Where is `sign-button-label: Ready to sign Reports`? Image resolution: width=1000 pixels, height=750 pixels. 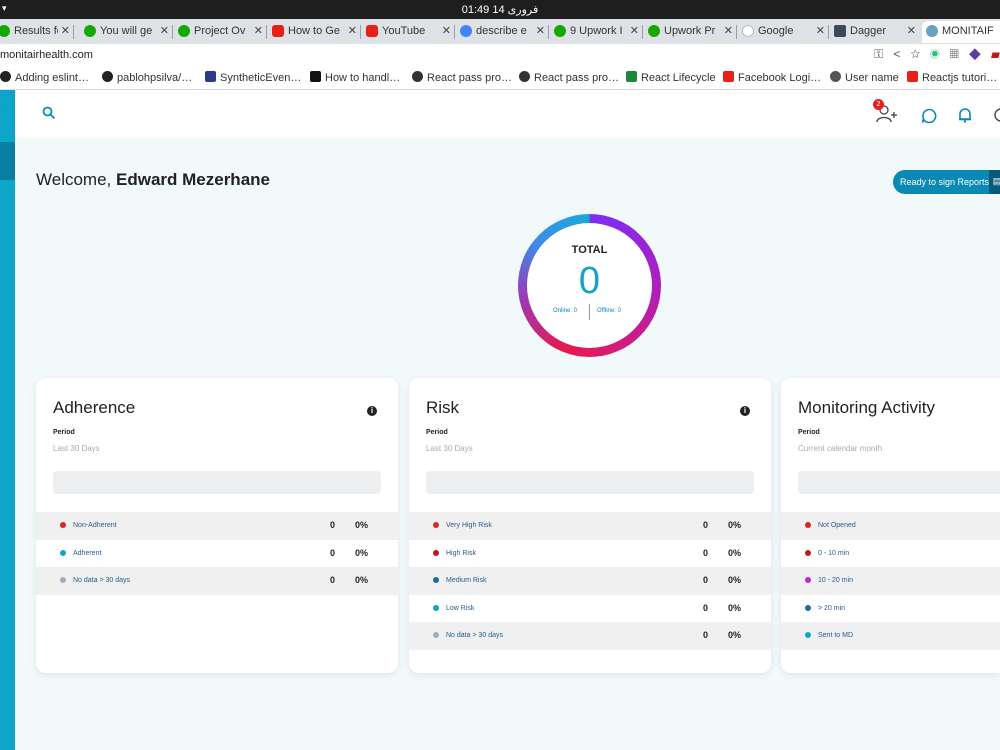
sign-button-label: Ready to sign Reports is located at coordinates (945, 182).